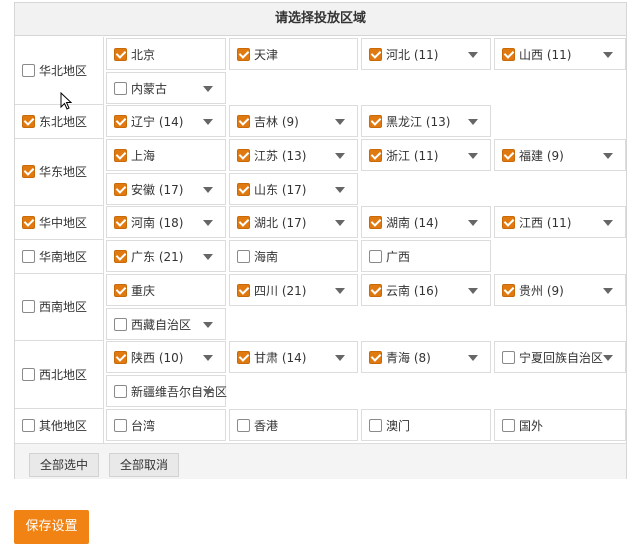 This screenshot has width=640, height=550. What do you see at coordinates (166, 324) in the screenshot?
I see `province-item: 西藏自治区` at bounding box center [166, 324].